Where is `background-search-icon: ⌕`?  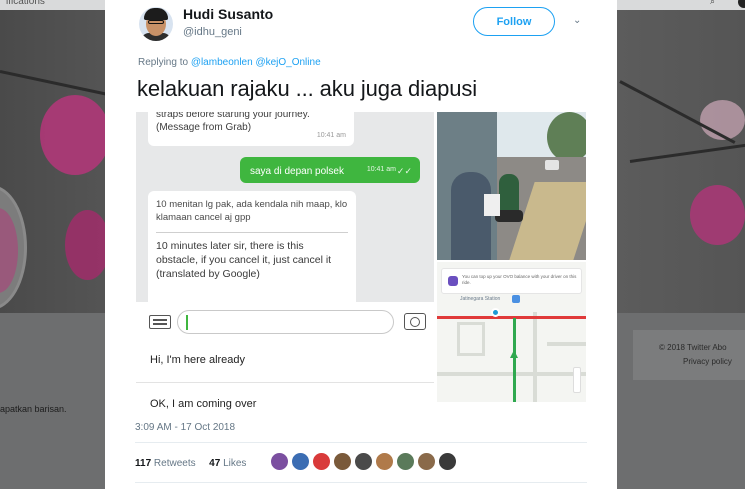
background-search-icon: ⌕ is located at coordinates (713, 3).